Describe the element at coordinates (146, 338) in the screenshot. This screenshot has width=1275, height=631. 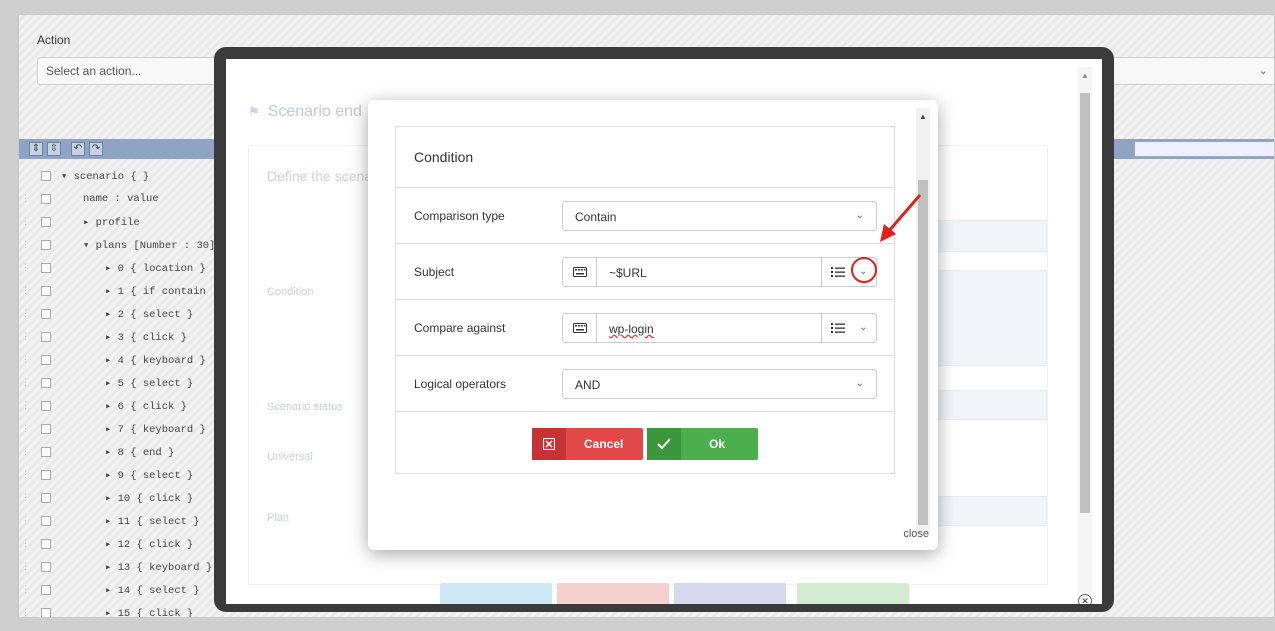
I see `tree-node-label: ▸ 3 { click }` at that location.